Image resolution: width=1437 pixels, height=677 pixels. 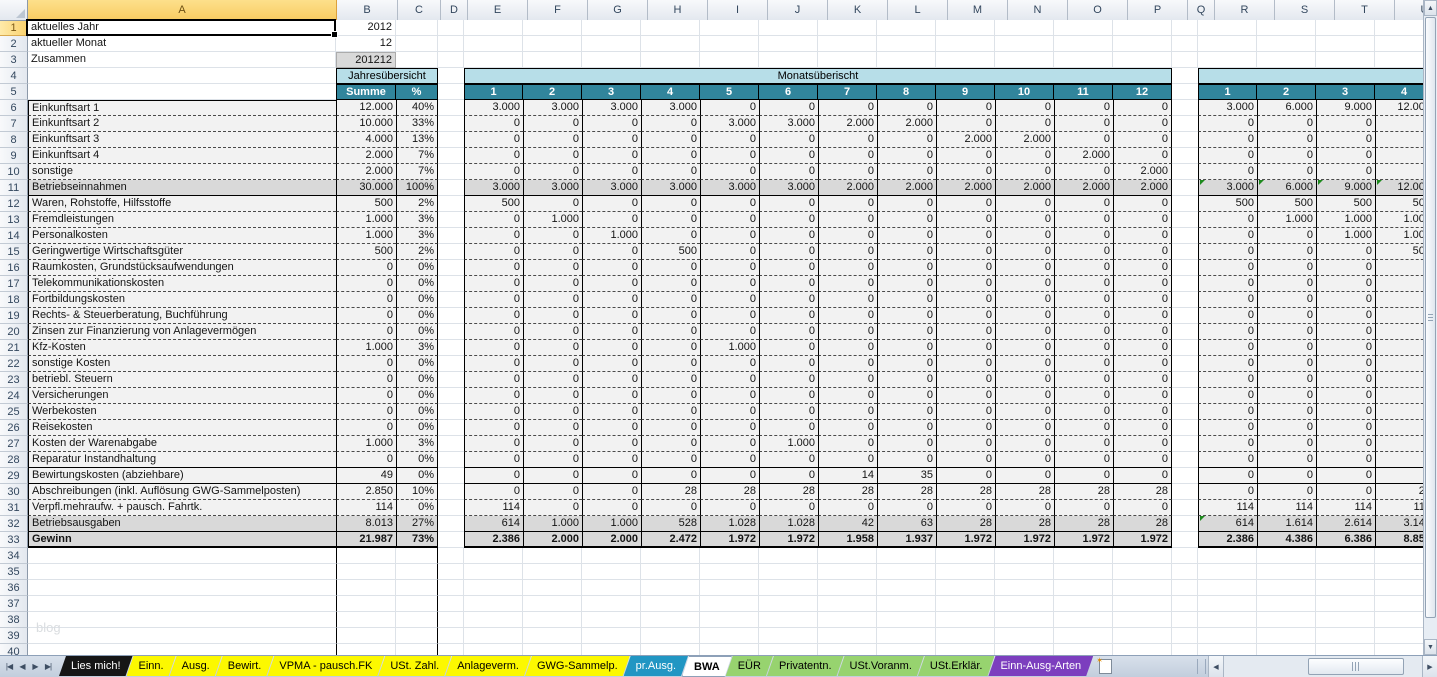 I want to click on cell-A9: Einkunftsart 4, so click(x=182, y=156).